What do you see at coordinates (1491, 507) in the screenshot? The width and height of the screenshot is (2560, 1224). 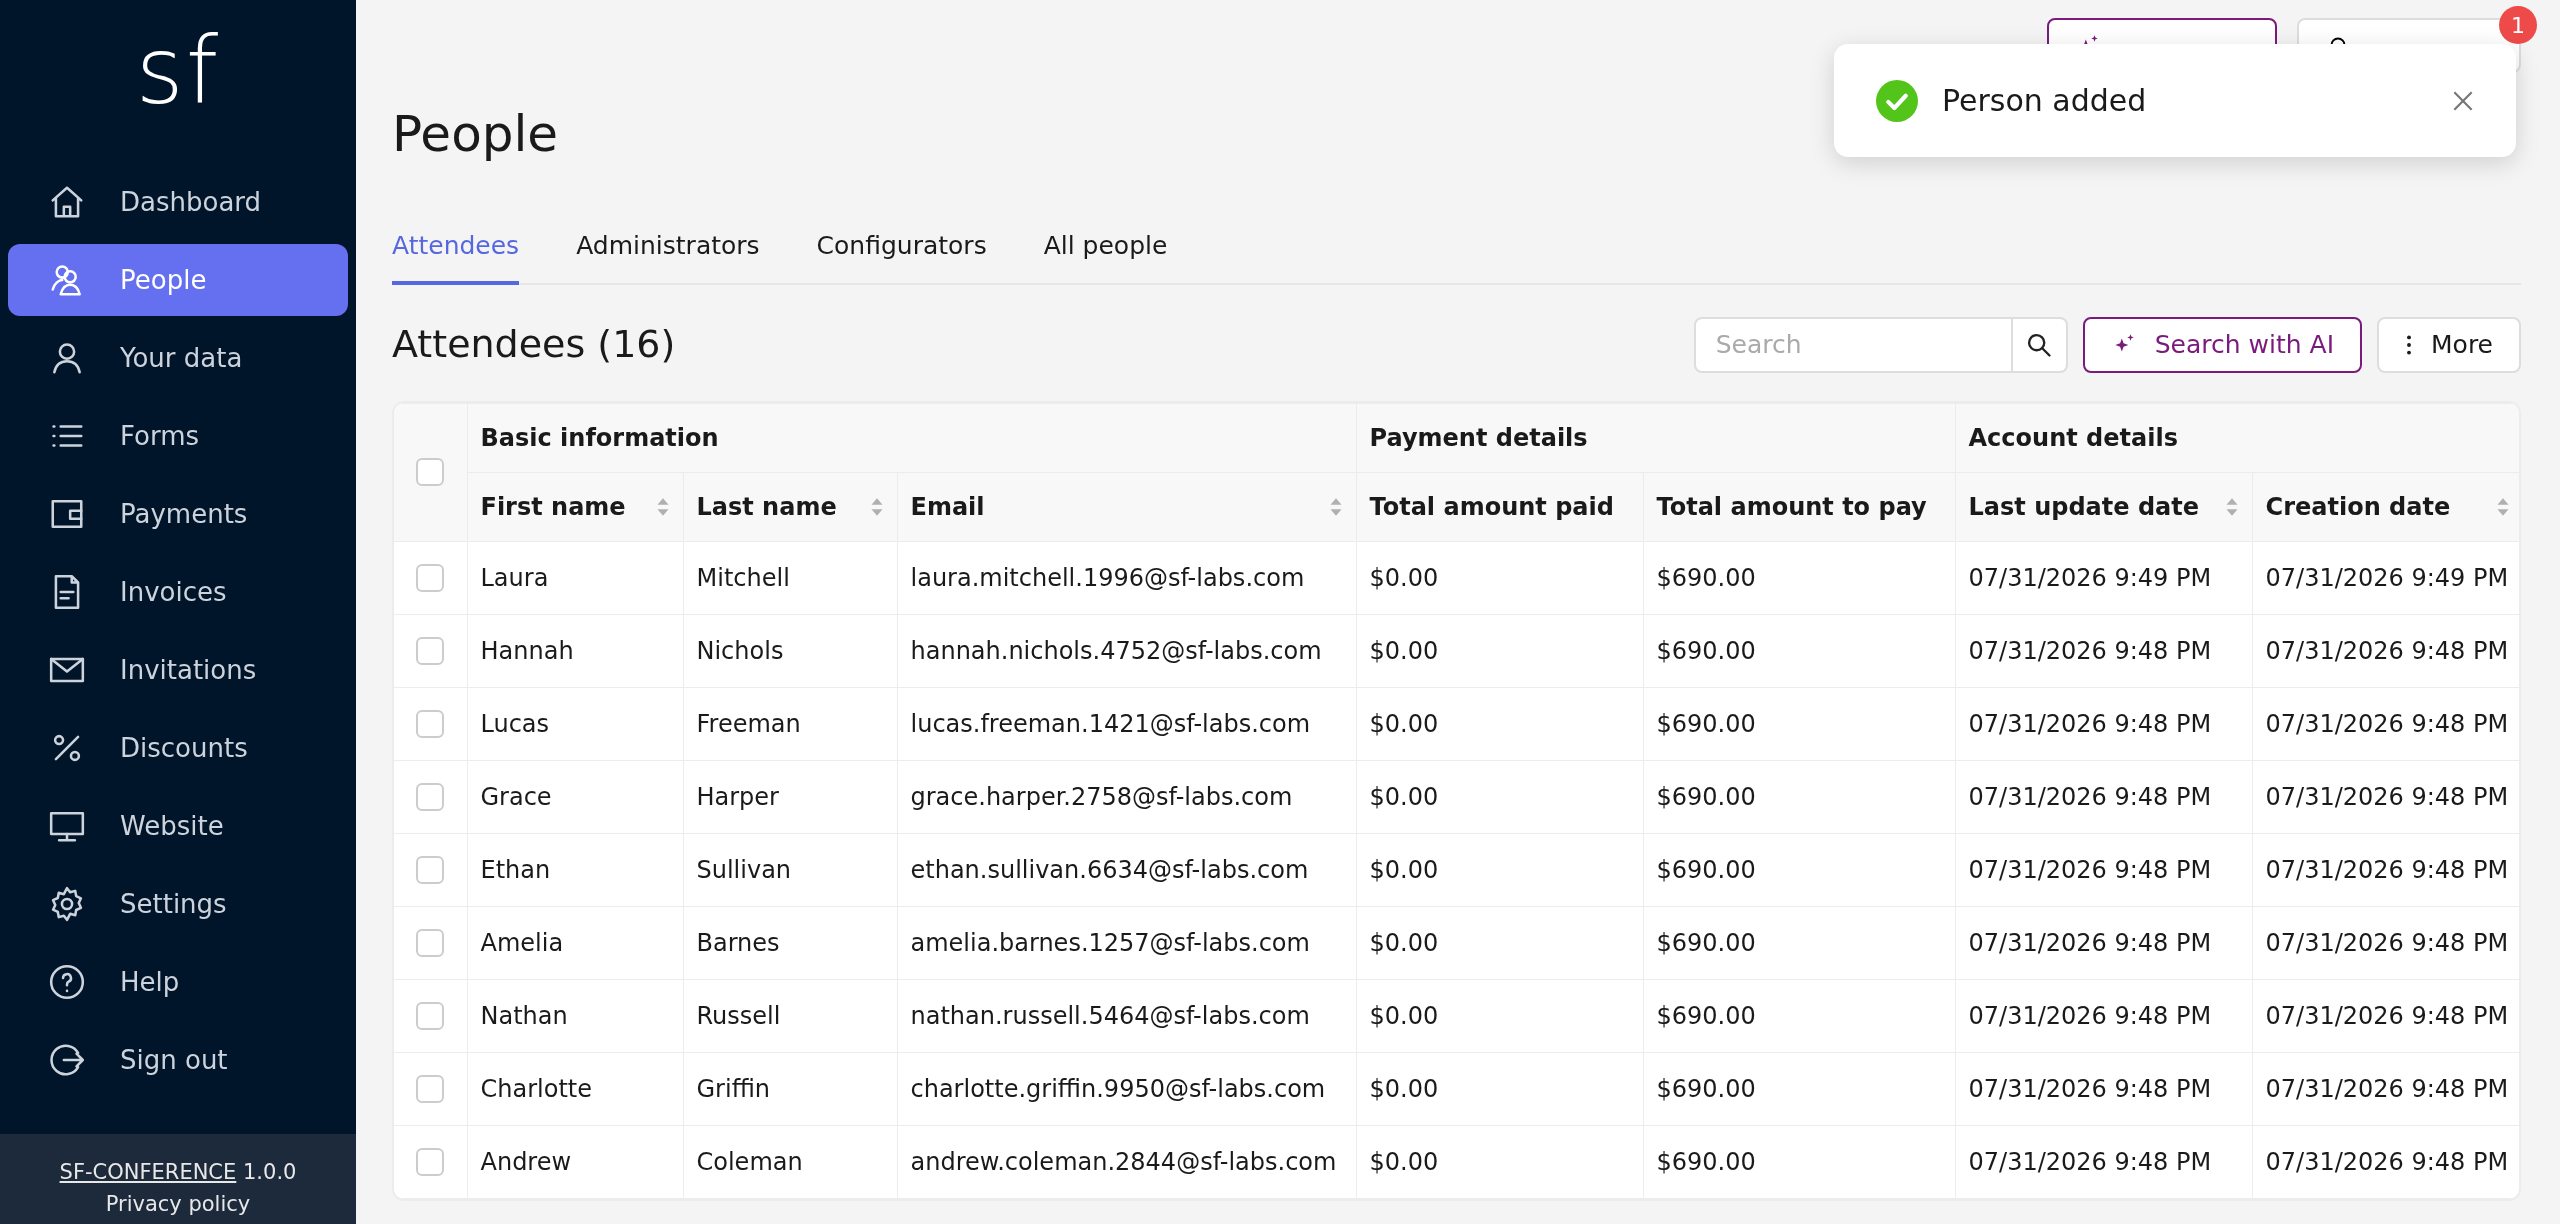 I see `column-header: Total amount paid` at bounding box center [1491, 507].